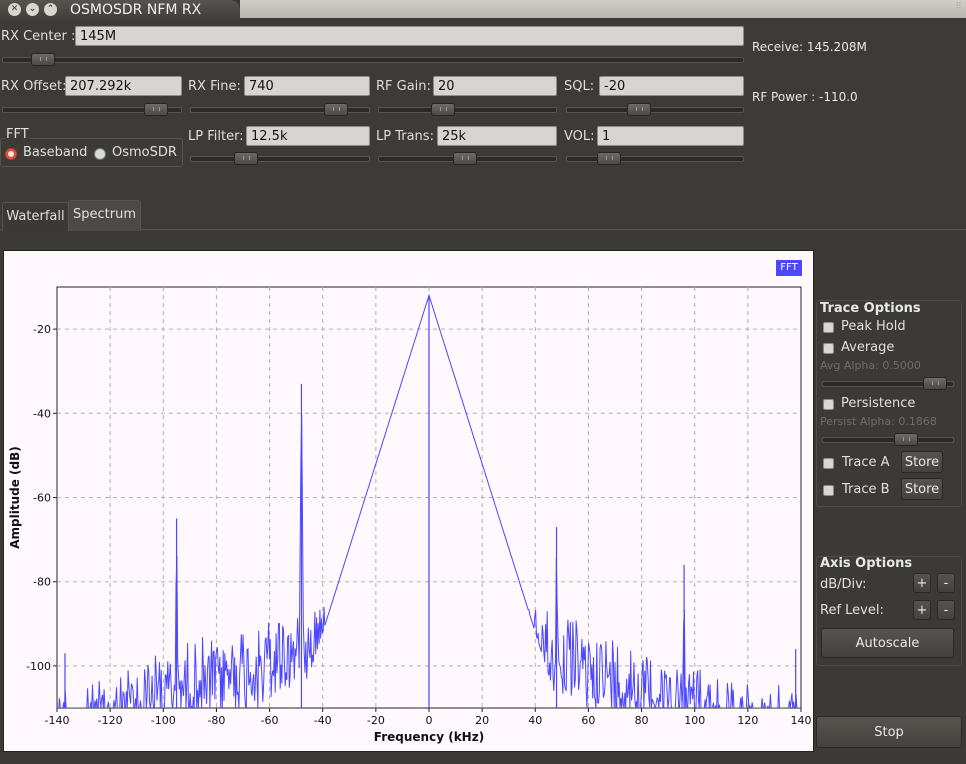 Image resolution: width=966 pixels, height=764 pixels. What do you see at coordinates (17, 134) in the screenshot?
I see `fft-group-label: FFT` at bounding box center [17, 134].